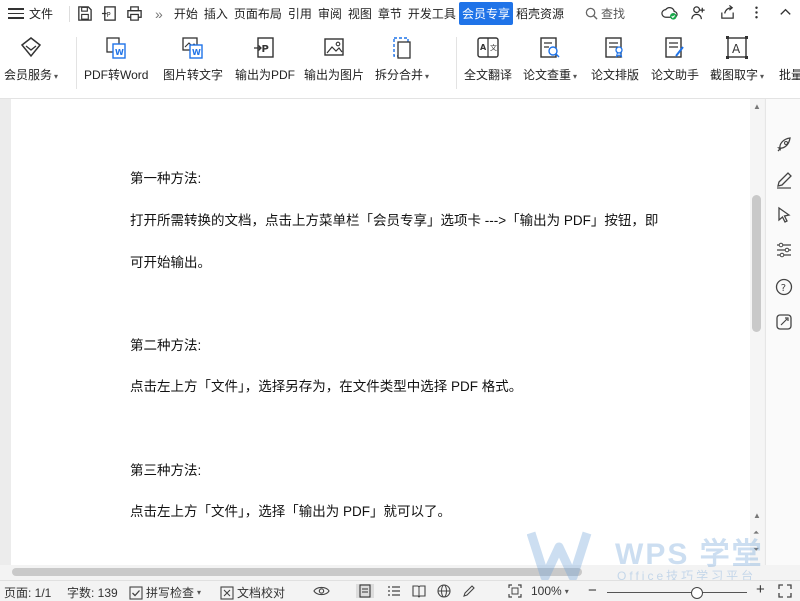 The width and height of the screenshot is (800, 601). What do you see at coordinates (291, 511) in the screenshot?
I see `method-3-text: 点击左上方「文件」，选择「输出为 PDF」就可以了。` at bounding box center [291, 511].